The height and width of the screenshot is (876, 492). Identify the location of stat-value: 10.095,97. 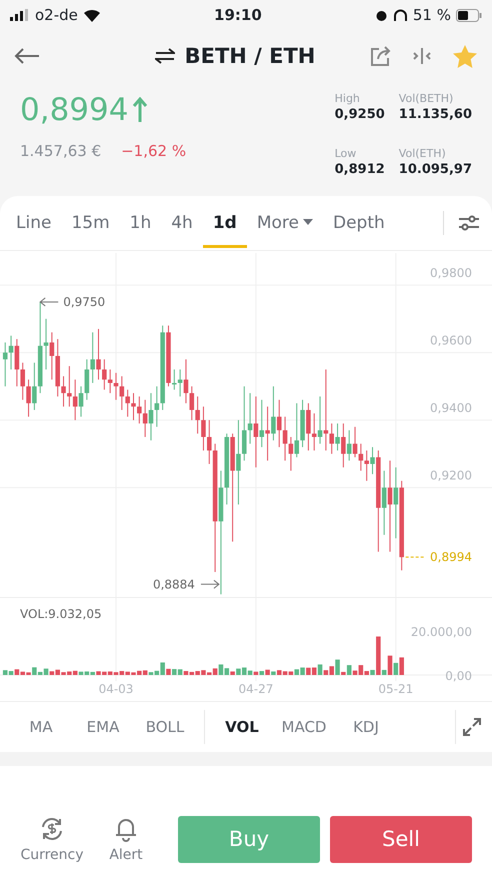
(435, 169).